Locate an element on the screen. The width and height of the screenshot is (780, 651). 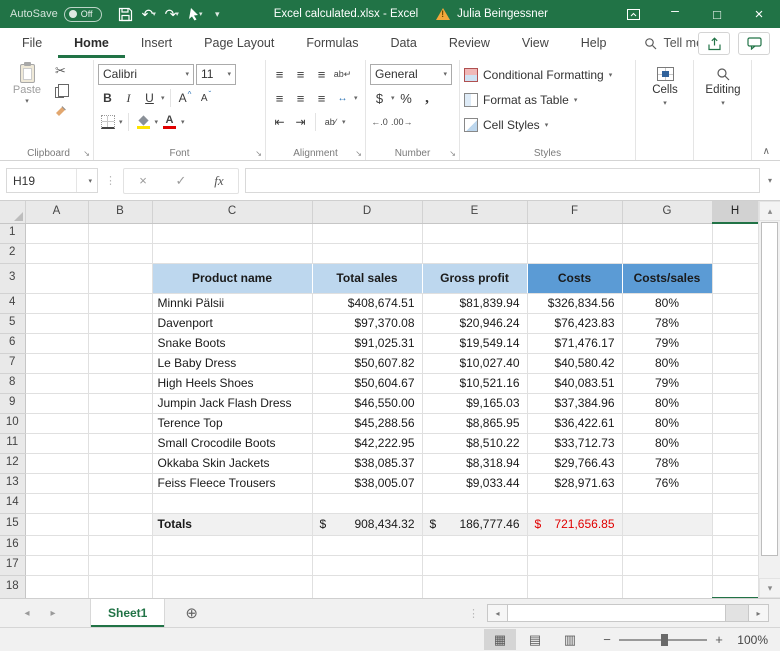
cell-styles-button: Cell Styles ▾ is located at coordinates (547, 124).